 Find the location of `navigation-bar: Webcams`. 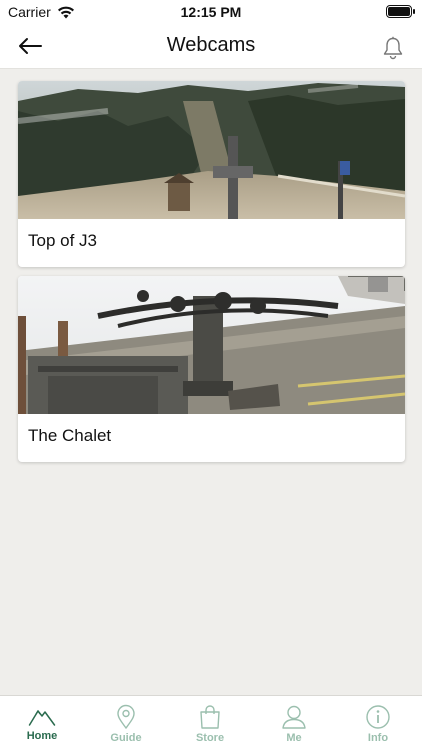

navigation-bar: Webcams is located at coordinates (211, 46).